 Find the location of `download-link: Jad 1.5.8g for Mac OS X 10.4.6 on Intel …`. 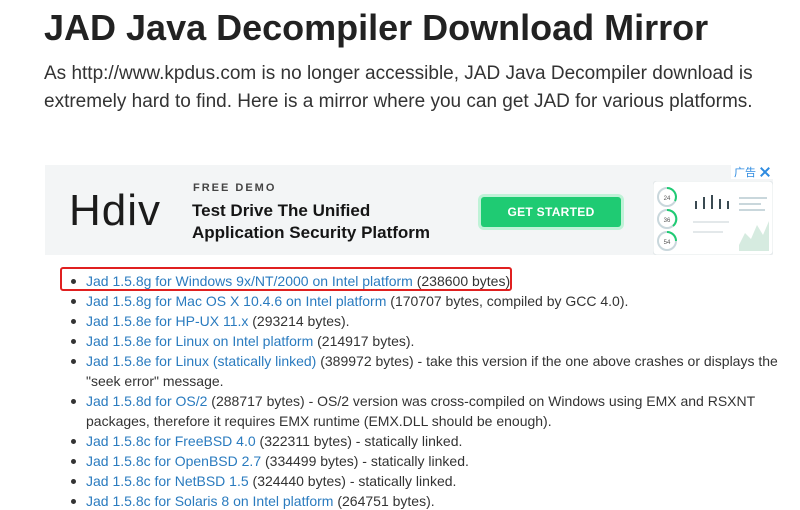

download-link: Jad 1.5.8g for Mac OS X 10.4.6 on Intel … is located at coordinates (236, 301).